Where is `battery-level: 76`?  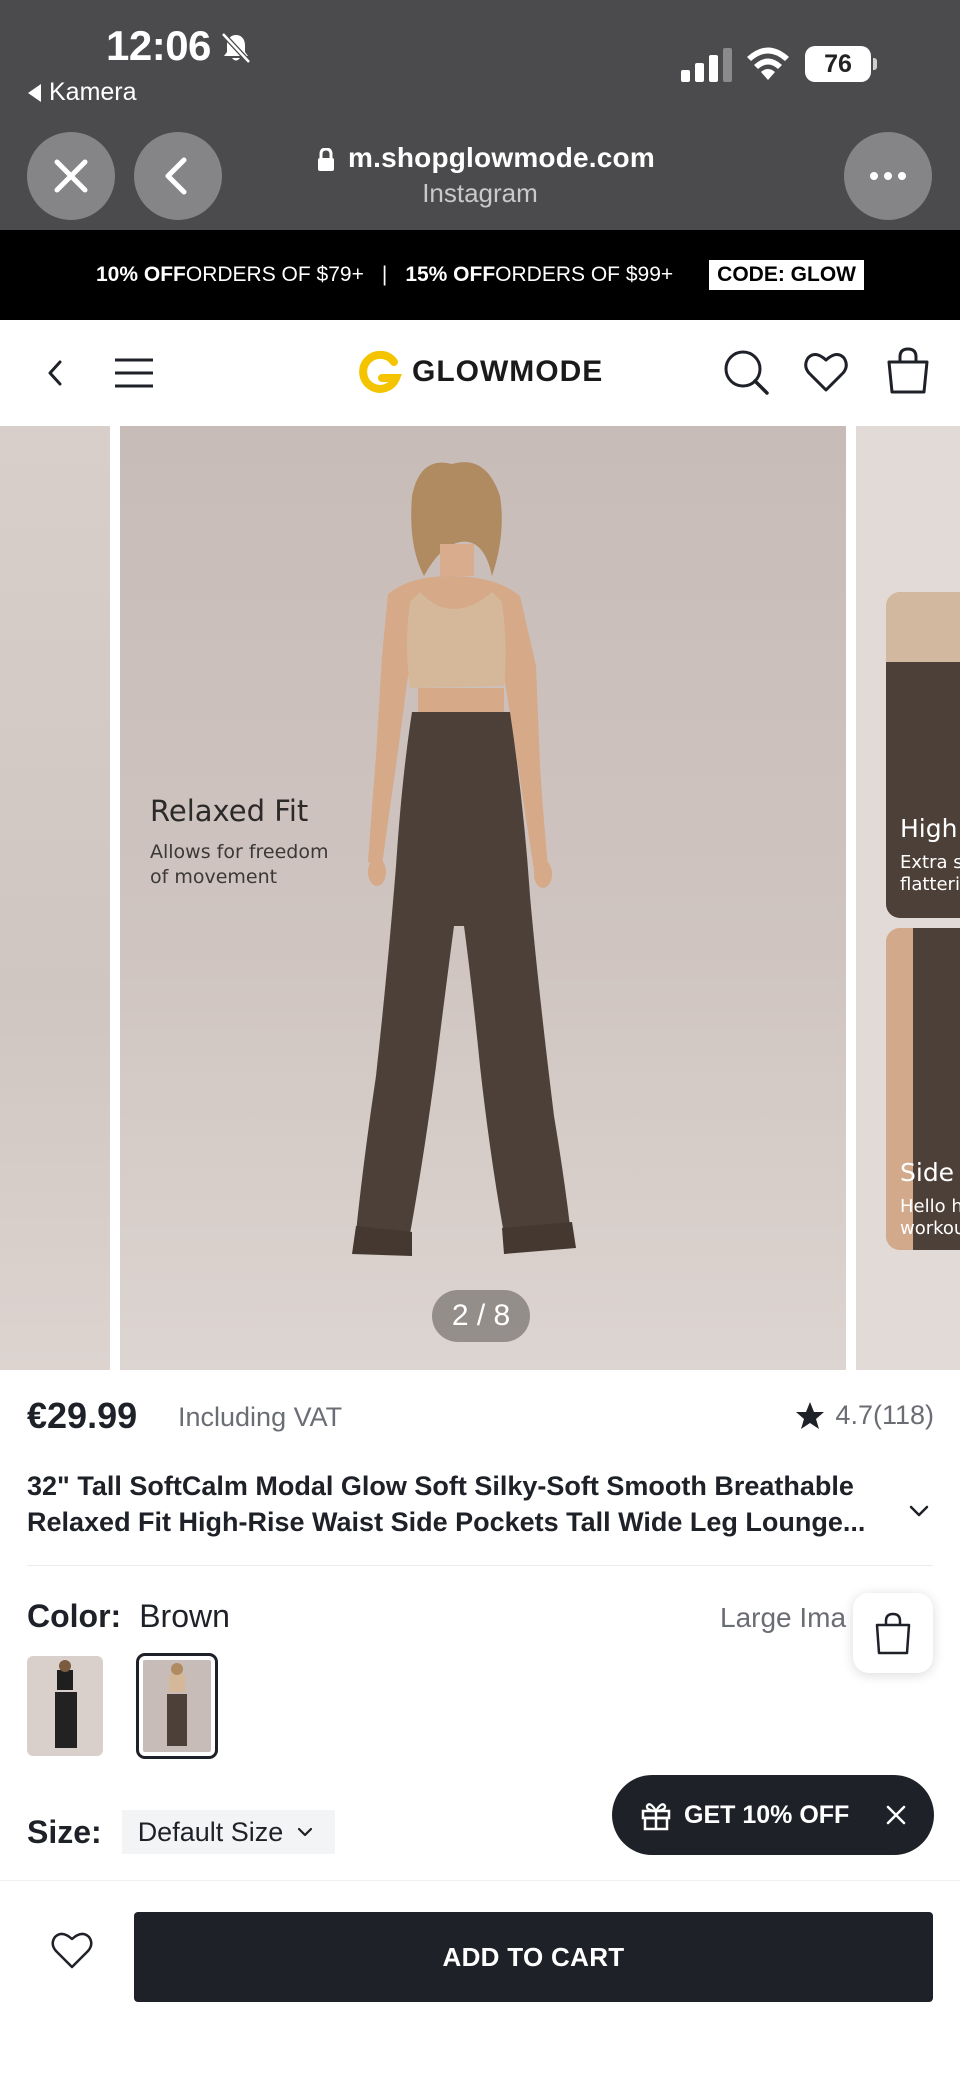 battery-level: 76 is located at coordinates (838, 64).